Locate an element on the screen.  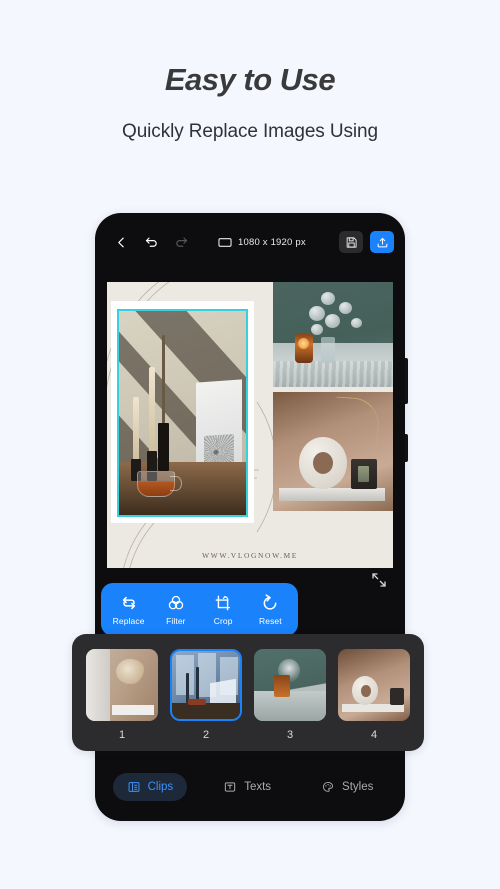
bottom-tab-bar: Clips Texts Styles is located at coordinates (250, 787).